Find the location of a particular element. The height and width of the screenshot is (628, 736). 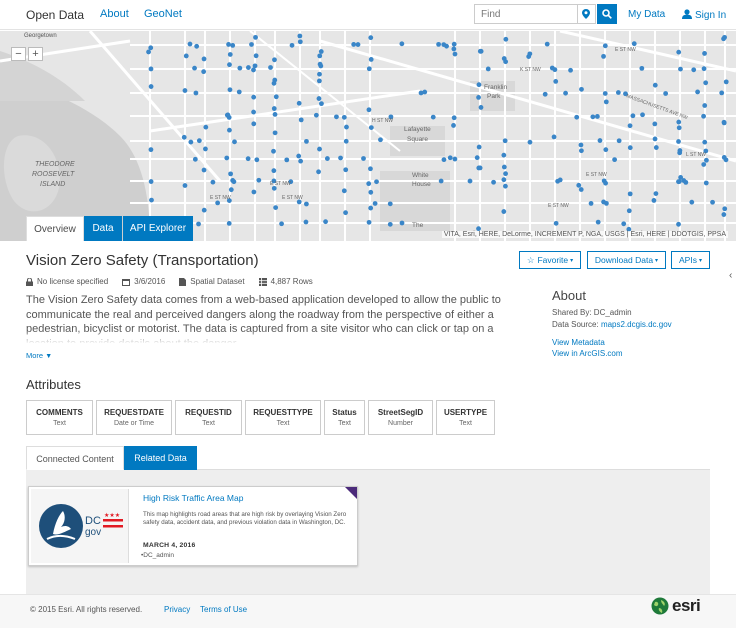

chevron-left-icon: ‹ is located at coordinates (730, 275).